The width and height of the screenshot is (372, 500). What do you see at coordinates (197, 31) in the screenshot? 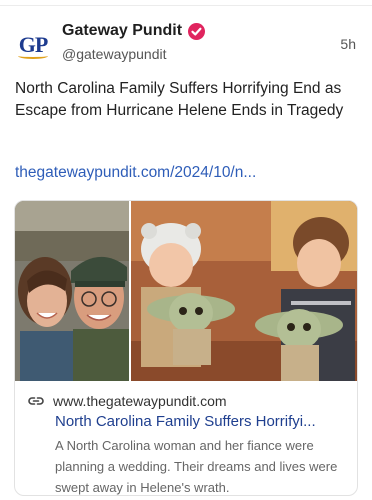
I see `verified-badge-icon` at bounding box center [197, 31].